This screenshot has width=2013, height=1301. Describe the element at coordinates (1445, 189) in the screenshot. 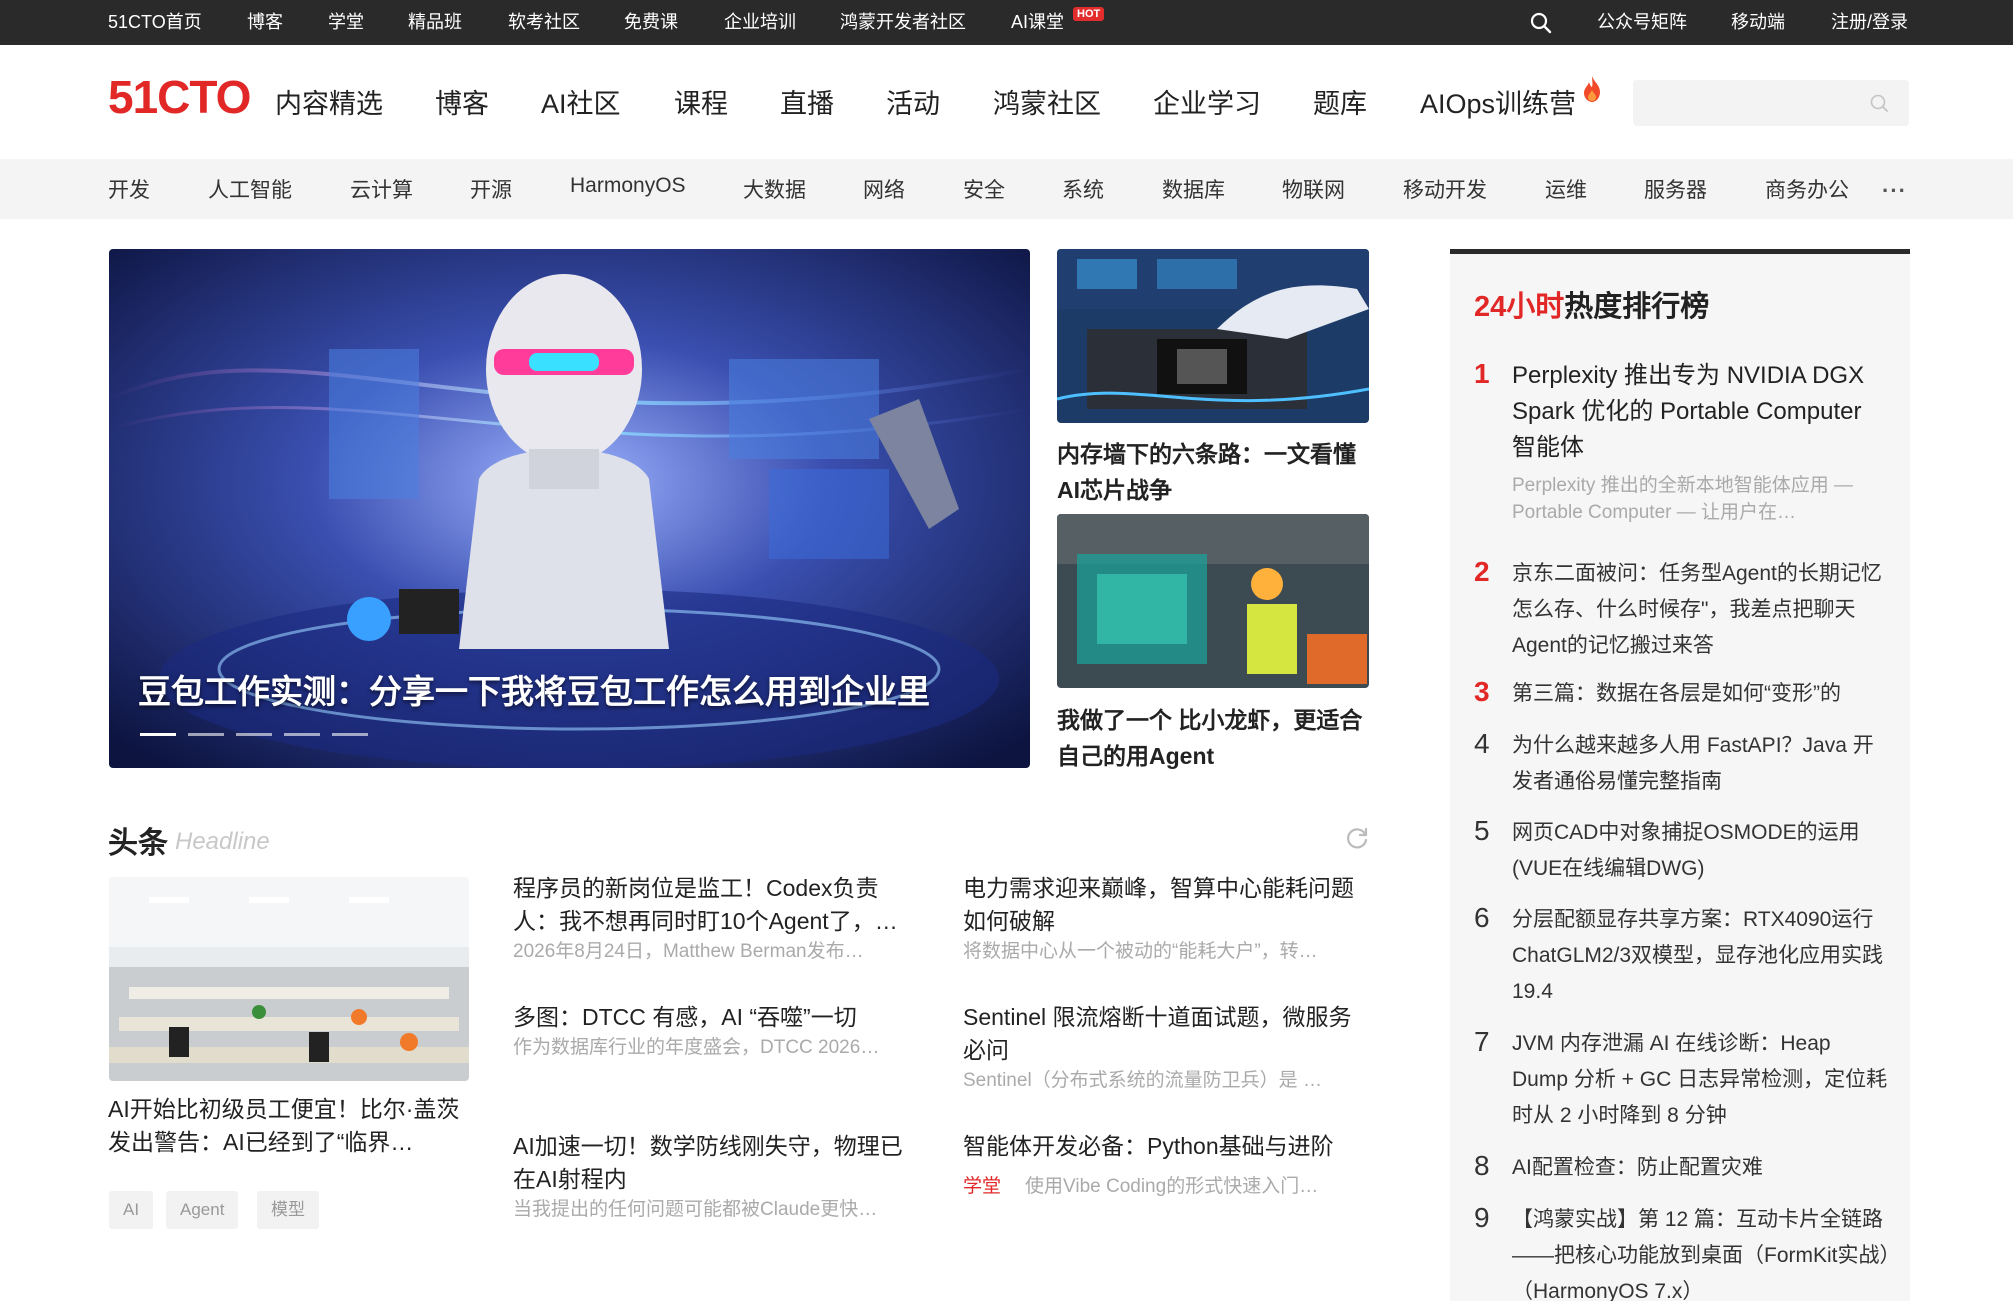

I see `category-mobile-dev: 移动开发` at that location.